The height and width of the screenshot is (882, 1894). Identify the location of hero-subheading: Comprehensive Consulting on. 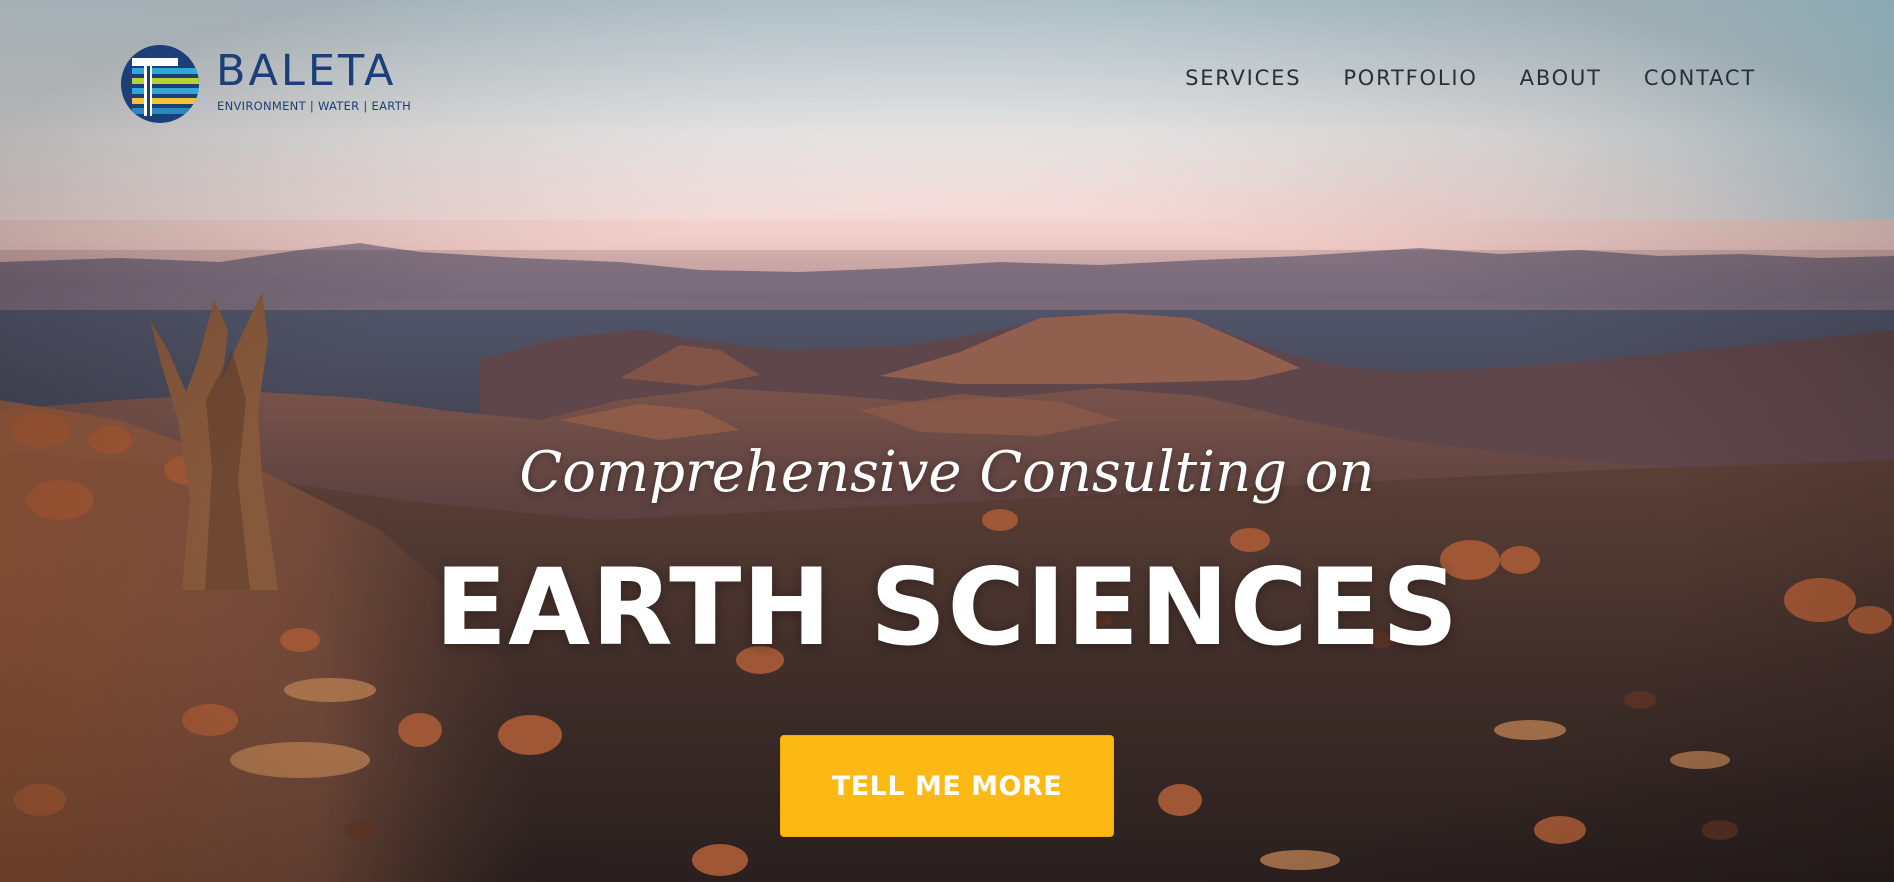
(947, 472).